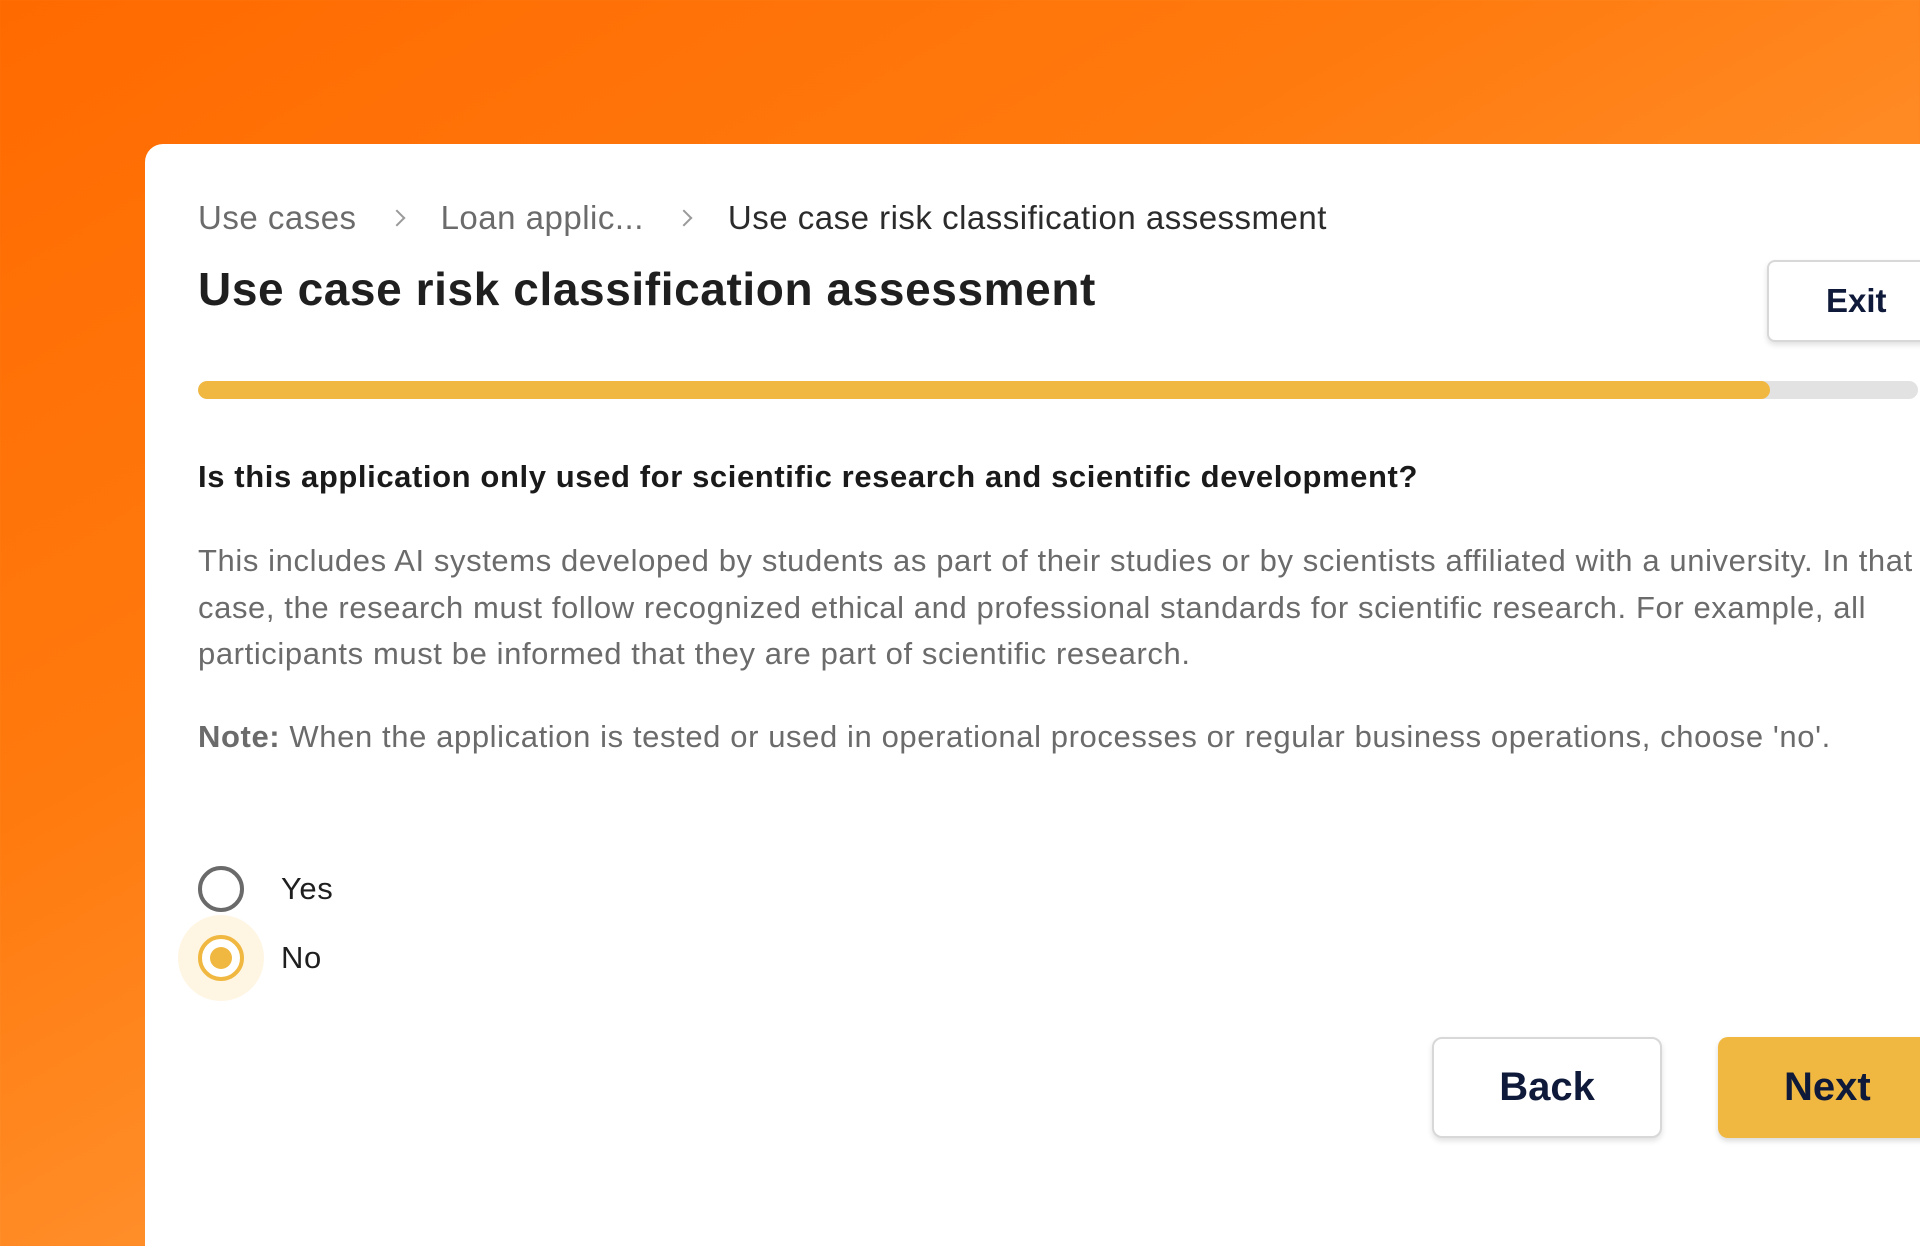  Describe the element at coordinates (307, 888) in the screenshot. I see `radio-label-yes: Yes` at that location.